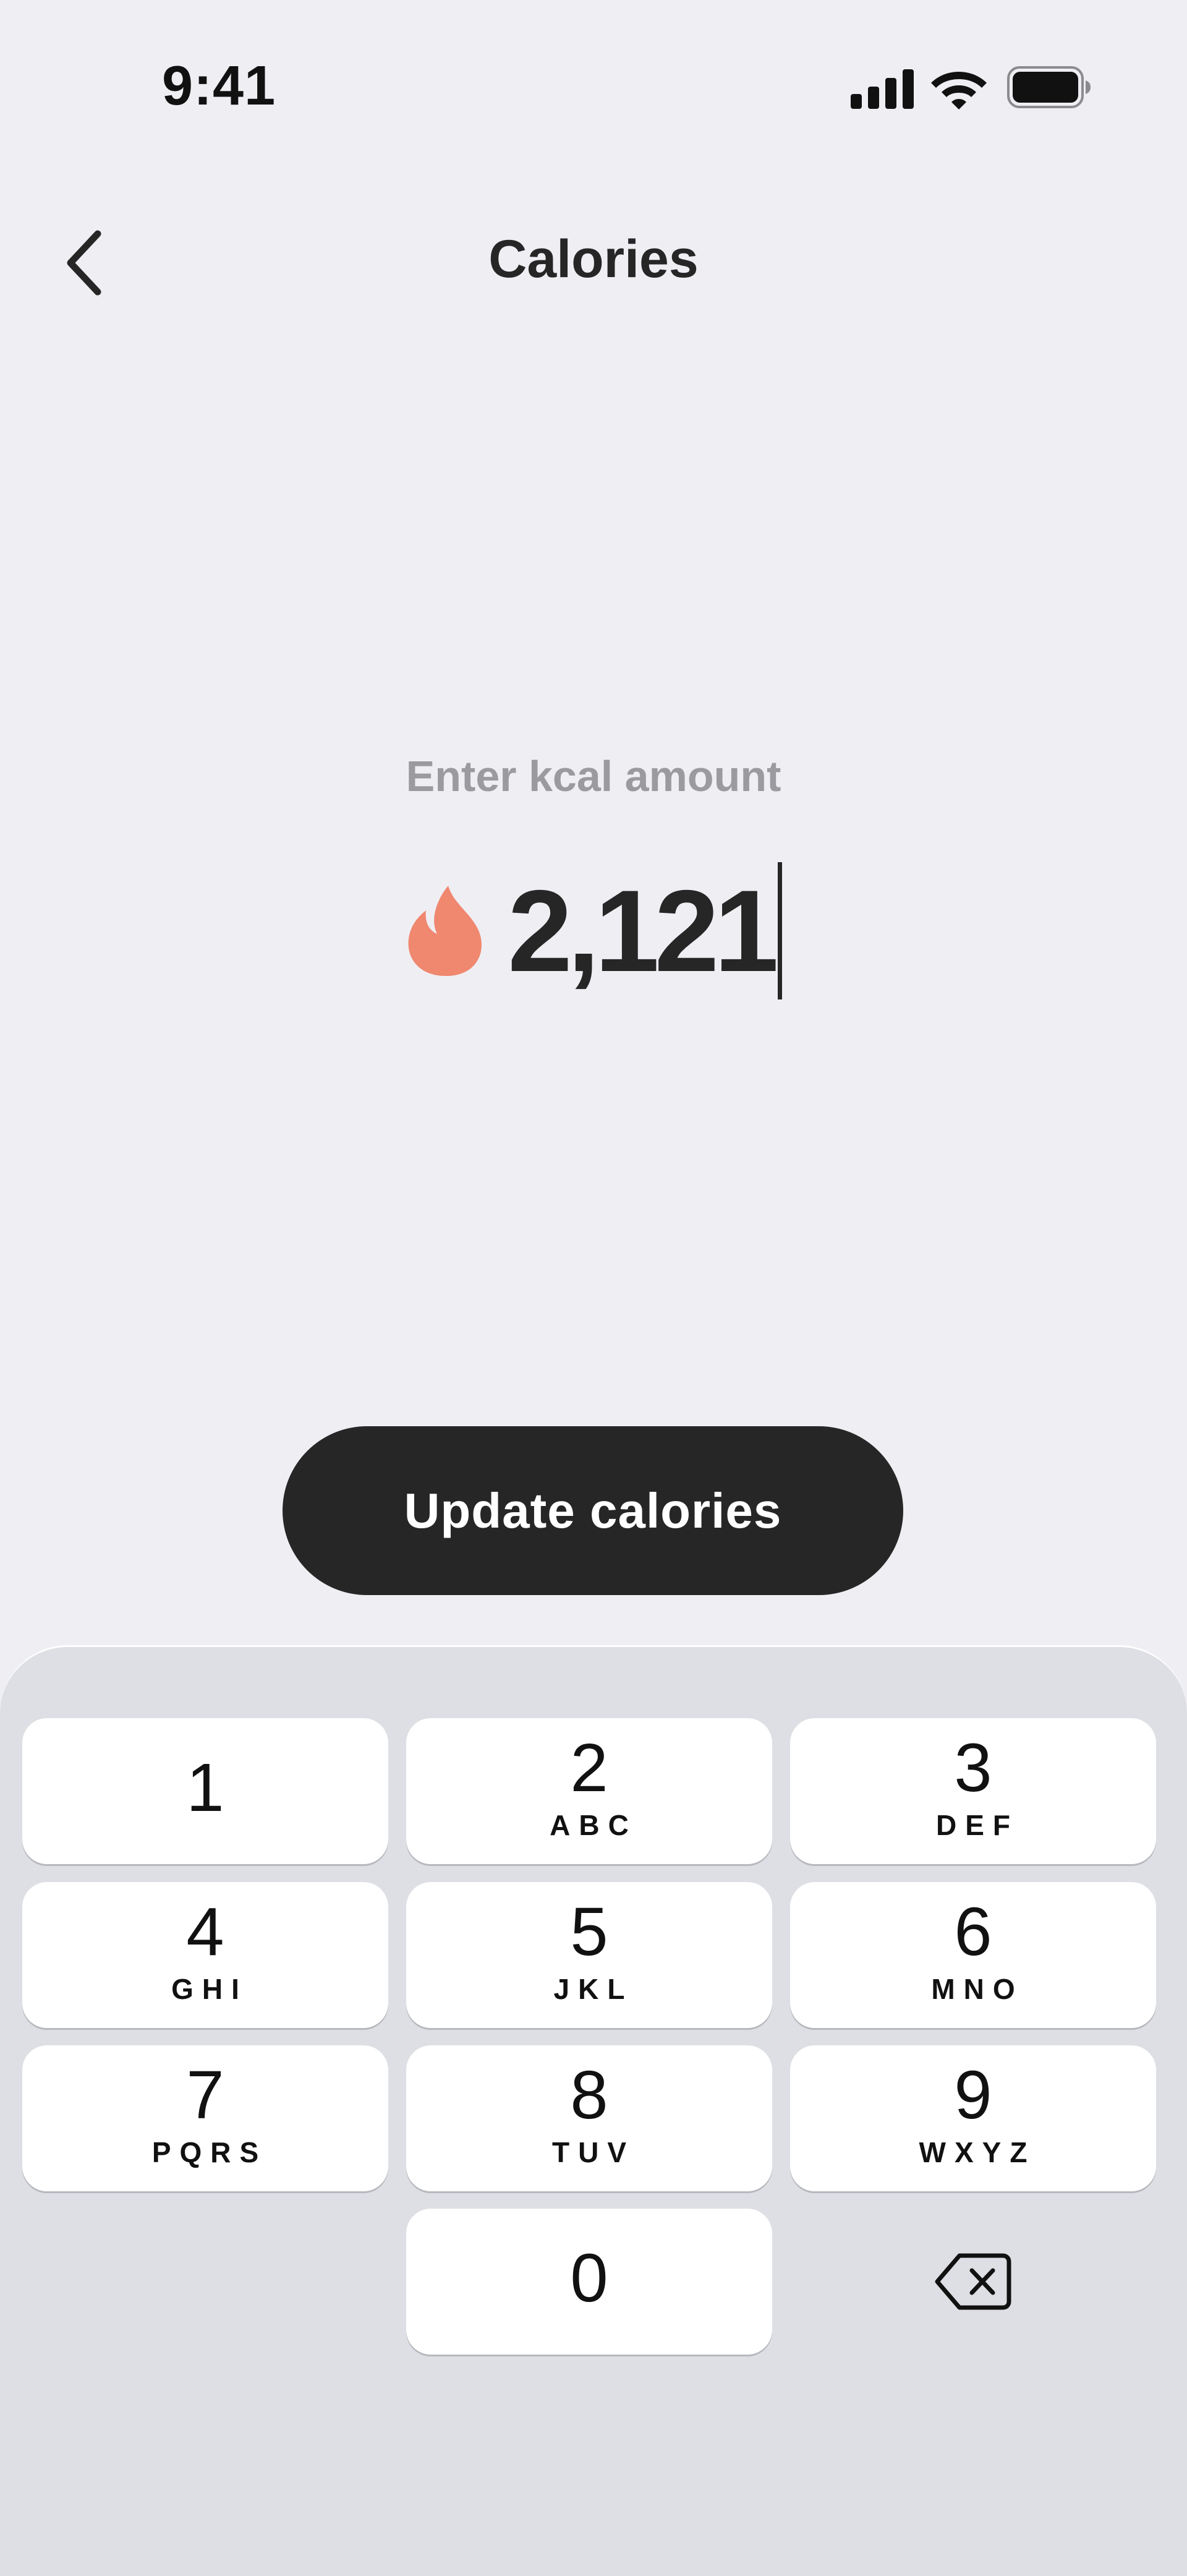 This screenshot has height=2576, width=1187. I want to click on delete-key, so click(973, 2282).